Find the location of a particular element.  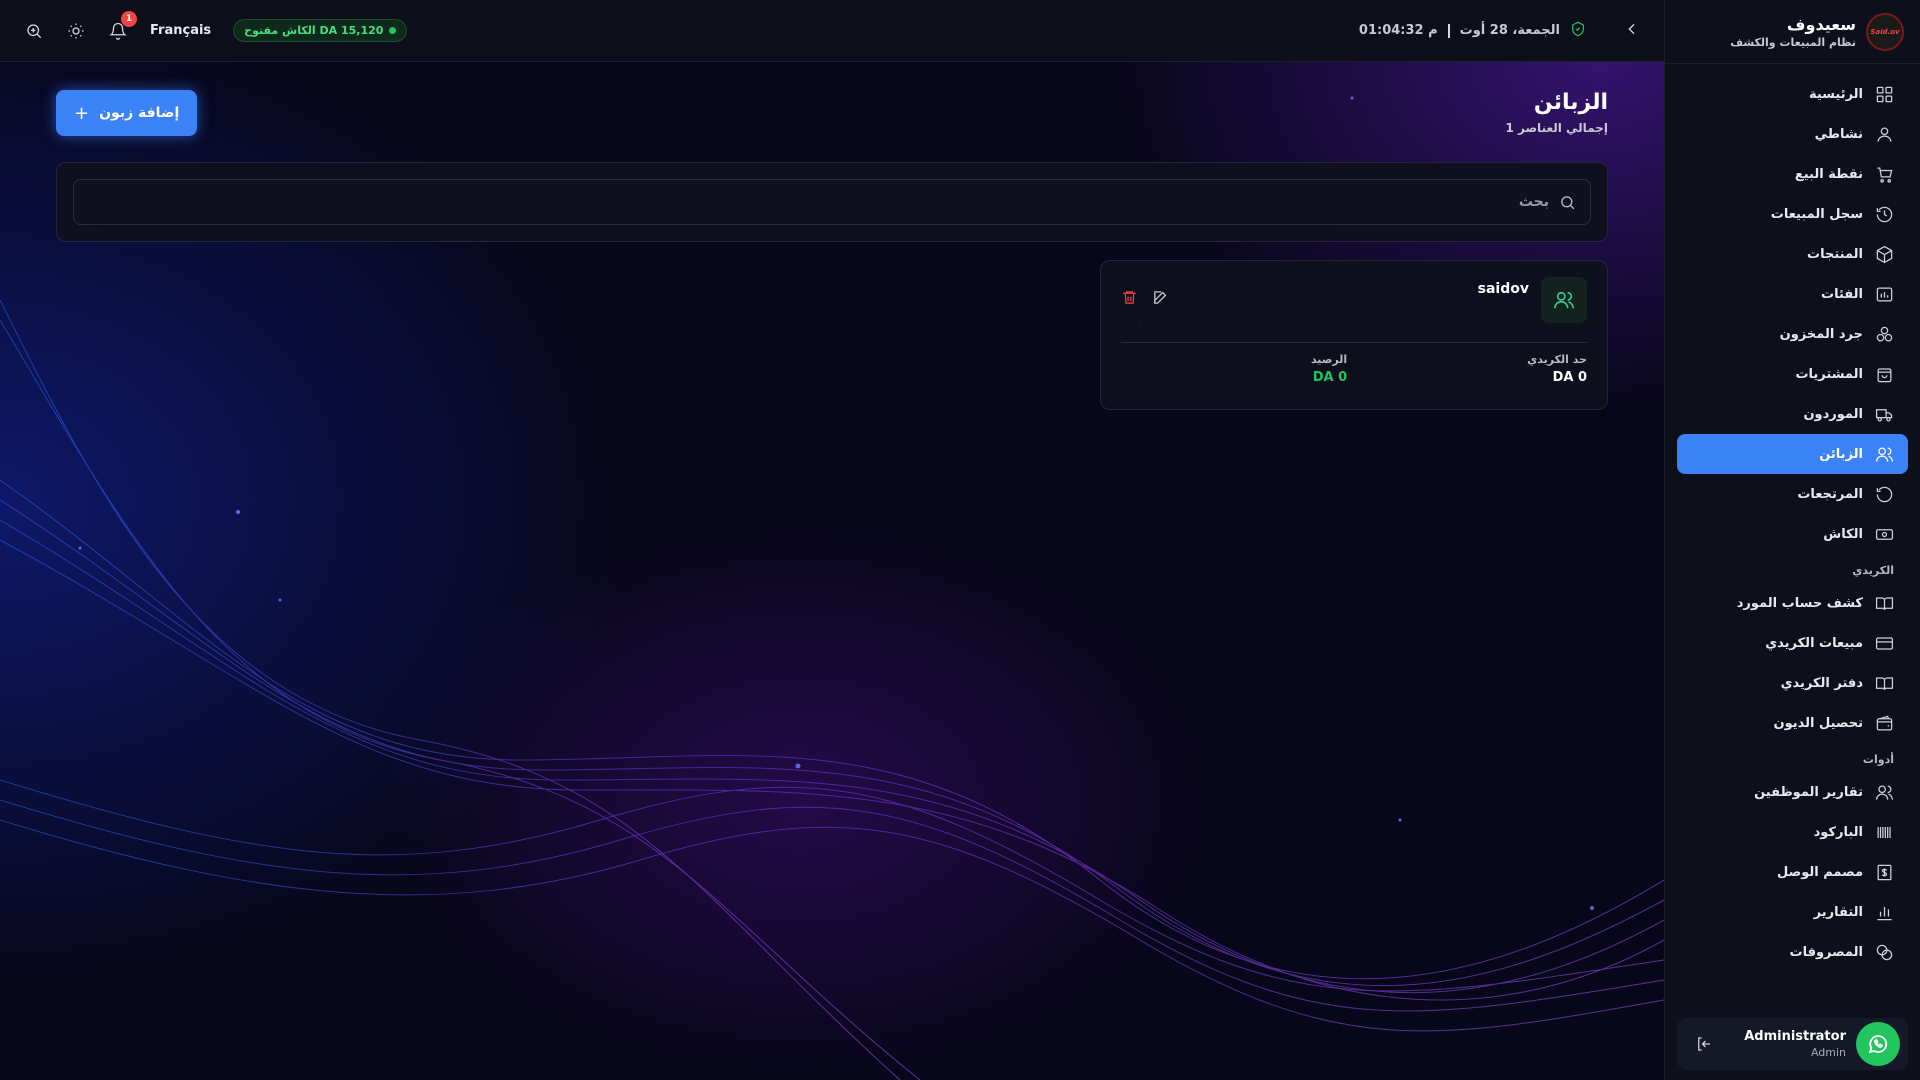

sidebar-item-sales-history: سجل المبيعات is located at coordinates (1792, 214).